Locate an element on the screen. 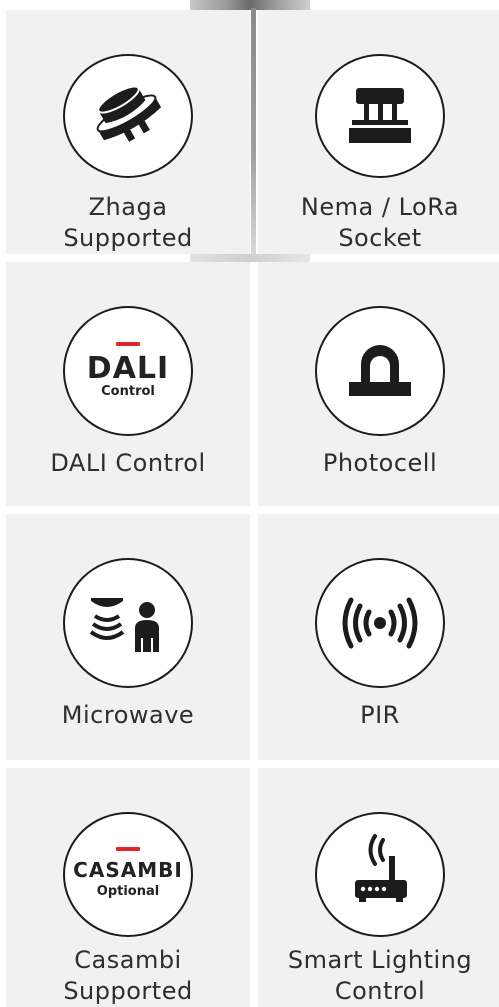  feature-label: Microwave is located at coordinates (128, 715).